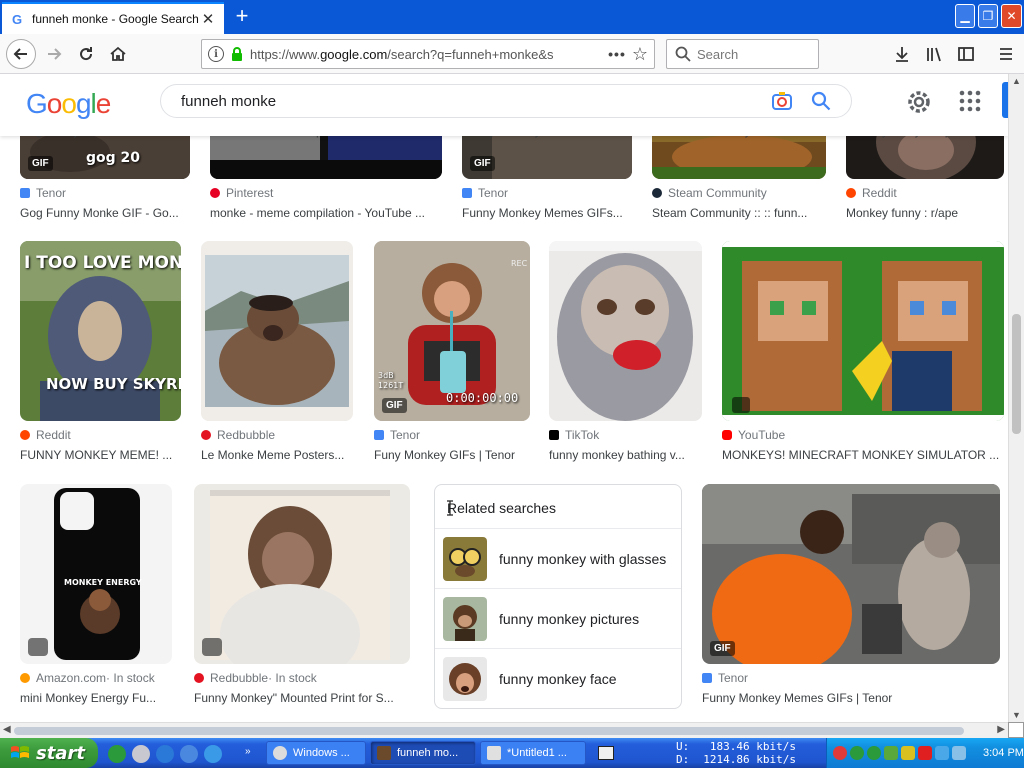 This screenshot has width=1024, height=768. Describe the element at coordinates (606, 753) in the screenshot. I see `keyboard-icon` at that location.